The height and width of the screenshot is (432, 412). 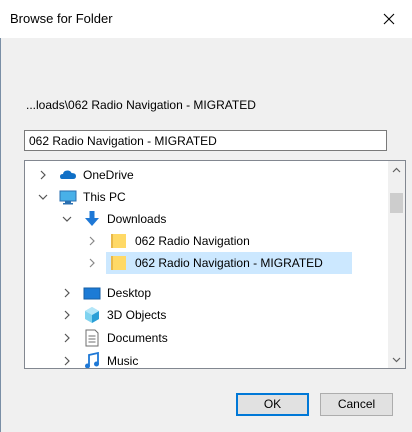 I want to click on tree-item-downloads: Downloads, so click(x=203, y=219).